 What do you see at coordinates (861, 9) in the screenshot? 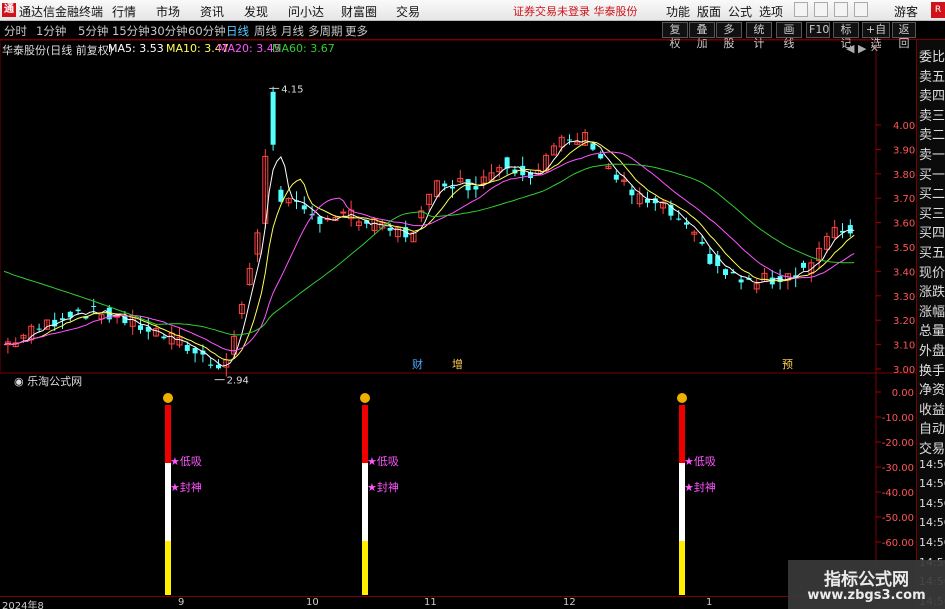
I see `close-icon` at bounding box center [861, 9].